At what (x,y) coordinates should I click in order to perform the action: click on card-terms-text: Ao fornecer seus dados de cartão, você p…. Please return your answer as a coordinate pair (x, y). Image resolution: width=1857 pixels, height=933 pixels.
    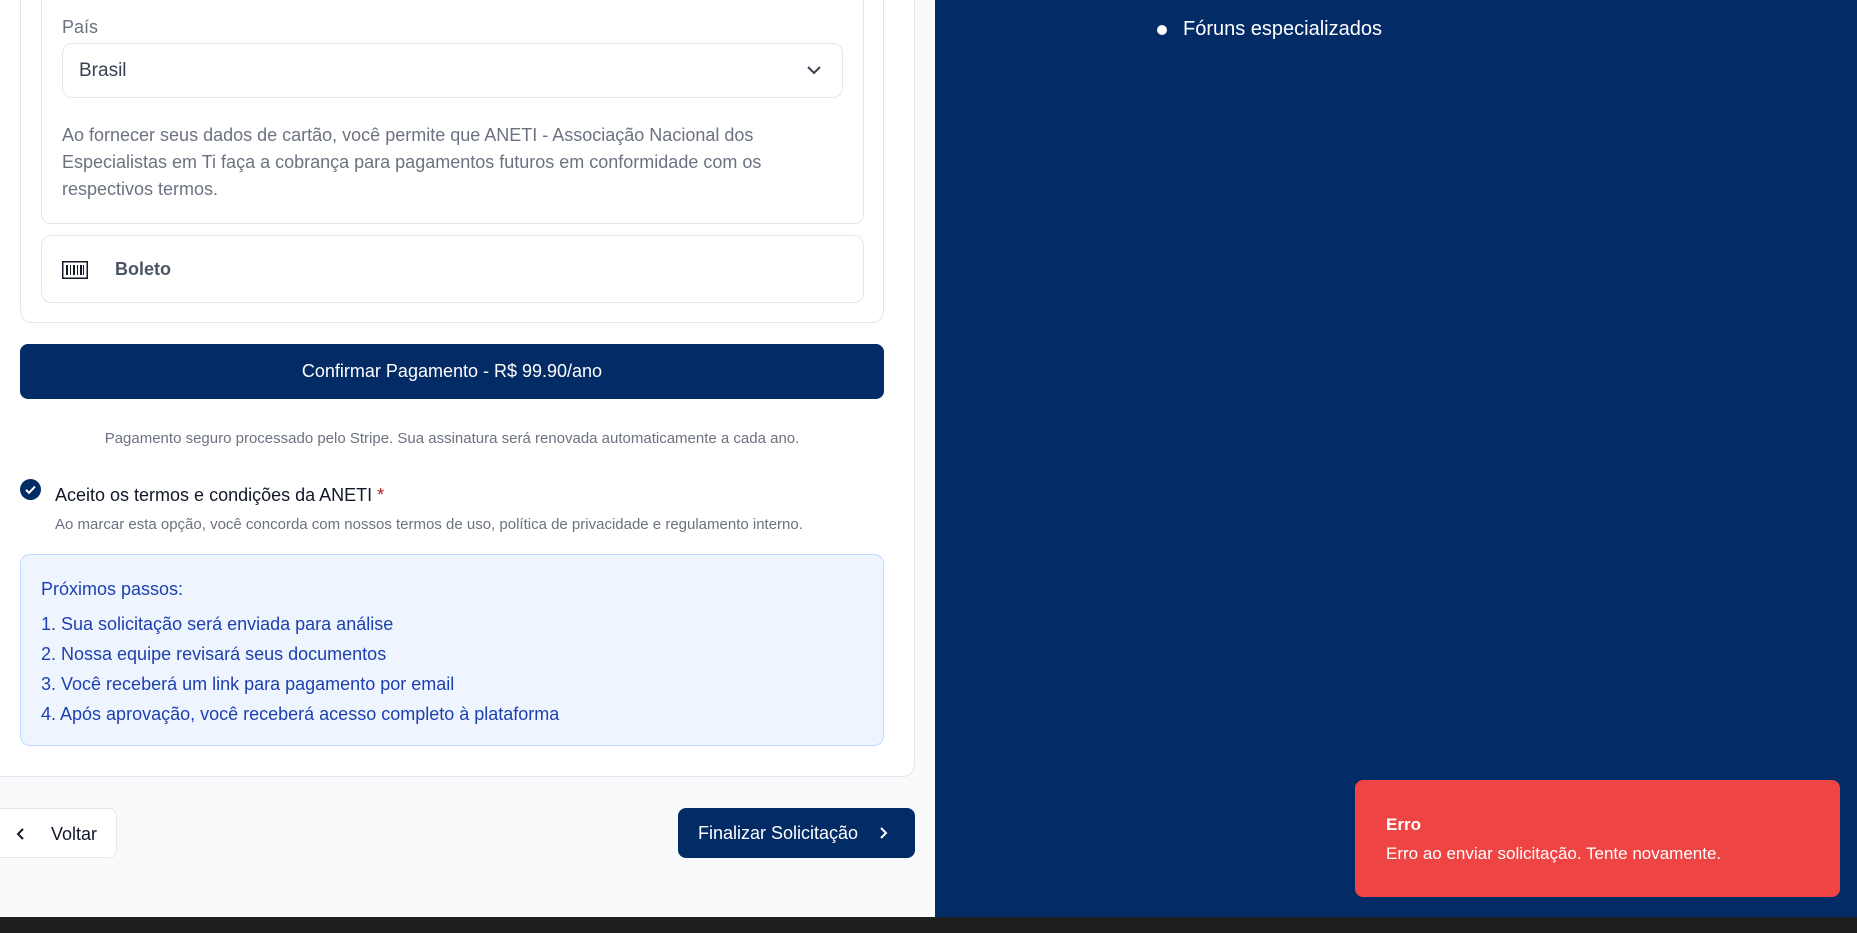
    Looking at the image, I should click on (412, 162).